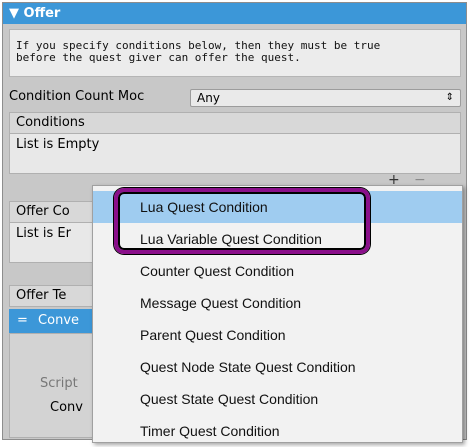  What do you see at coordinates (325, 98) in the screenshot?
I see `condition-count-select: Any ⇕` at bounding box center [325, 98].